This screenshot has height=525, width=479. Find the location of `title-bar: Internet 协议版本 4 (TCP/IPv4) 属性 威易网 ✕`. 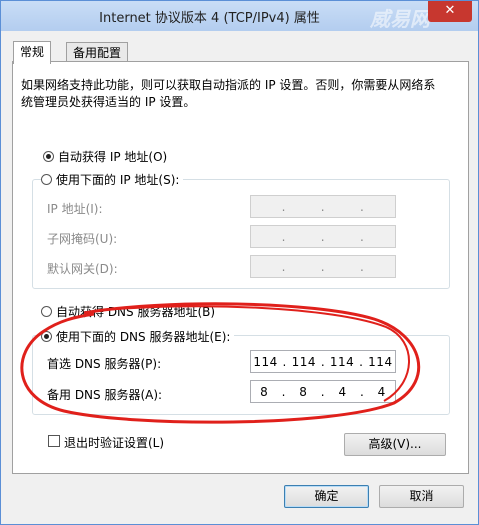

title-bar: Internet 协议版本 4 (TCP/IPv4) 属性 威易网 ✕ is located at coordinates (239, 16).